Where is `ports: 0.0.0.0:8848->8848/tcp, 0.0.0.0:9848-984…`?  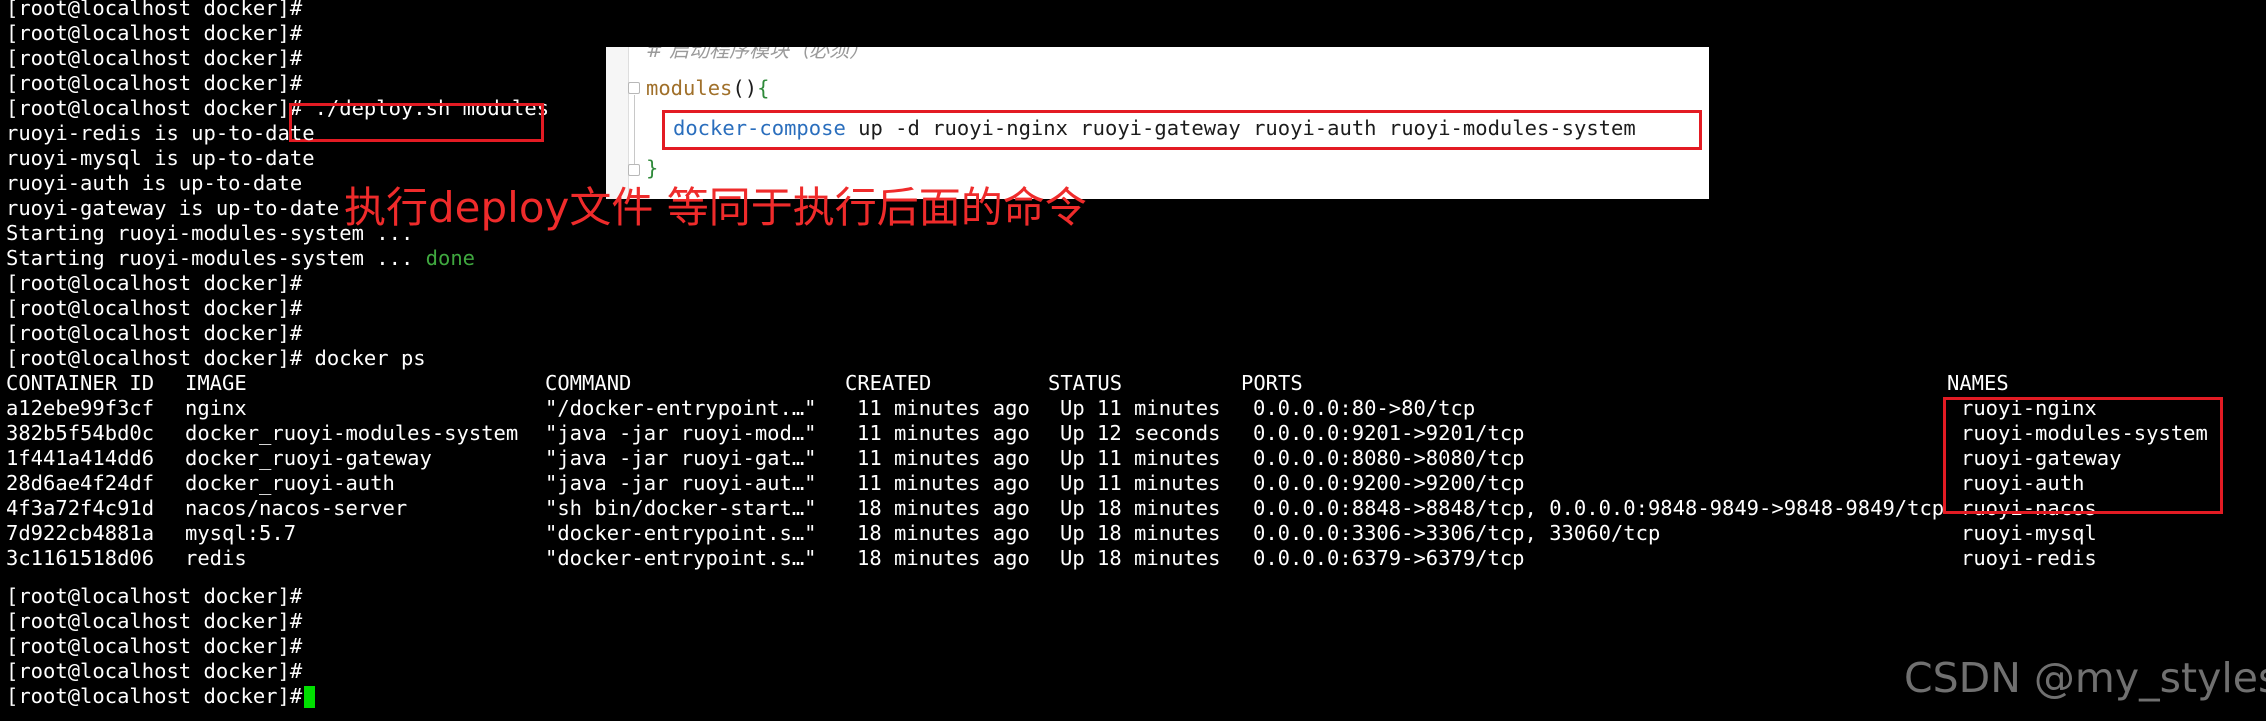
ports: 0.0.0.0:8848->8848/tcp, 0.0.0.0:9848-984… is located at coordinates (1599, 508).